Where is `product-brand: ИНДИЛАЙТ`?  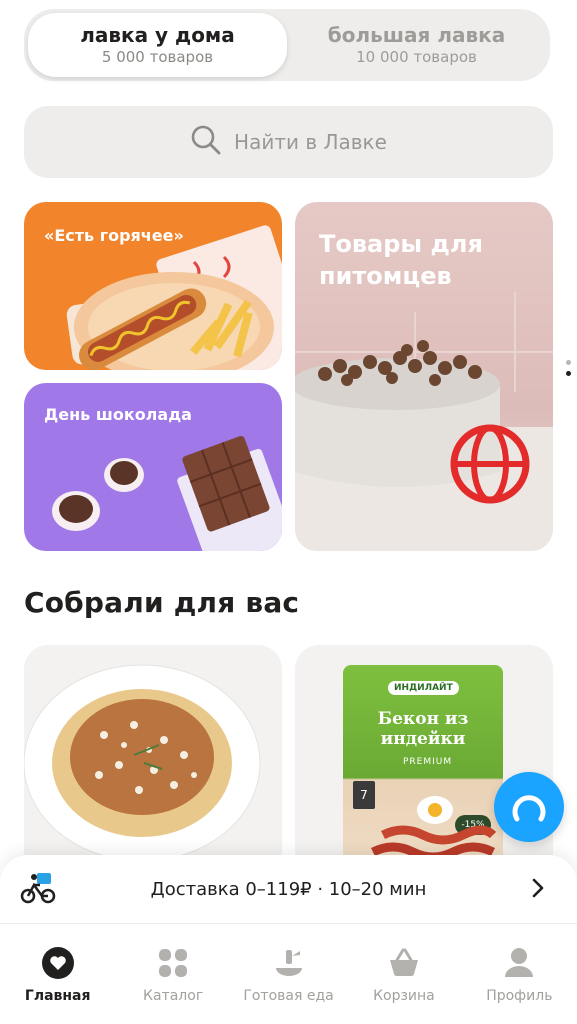 product-brand: ИНДИЛАЙТ is located at coordinates (423, 688).